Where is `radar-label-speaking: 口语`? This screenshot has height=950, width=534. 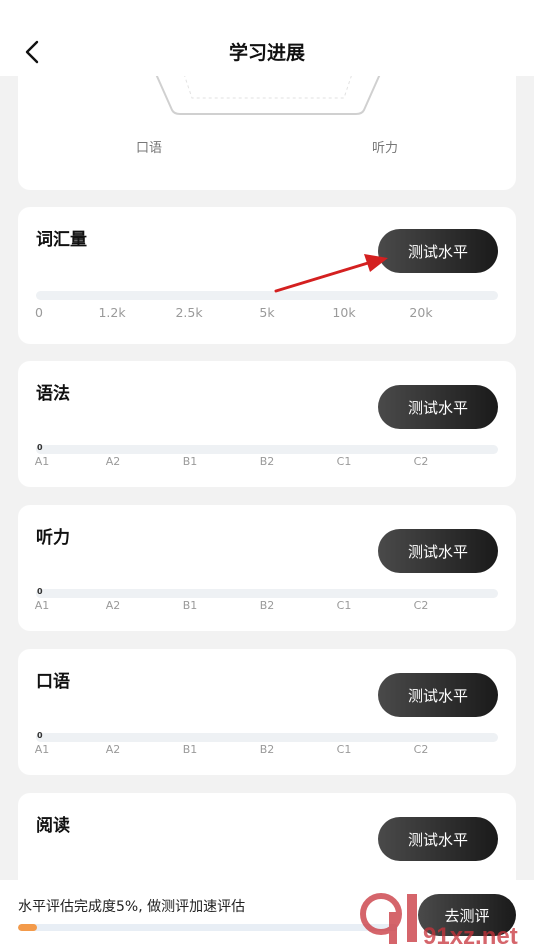
radar-label-speaking: 口语 is located at coordinates (149, 148).